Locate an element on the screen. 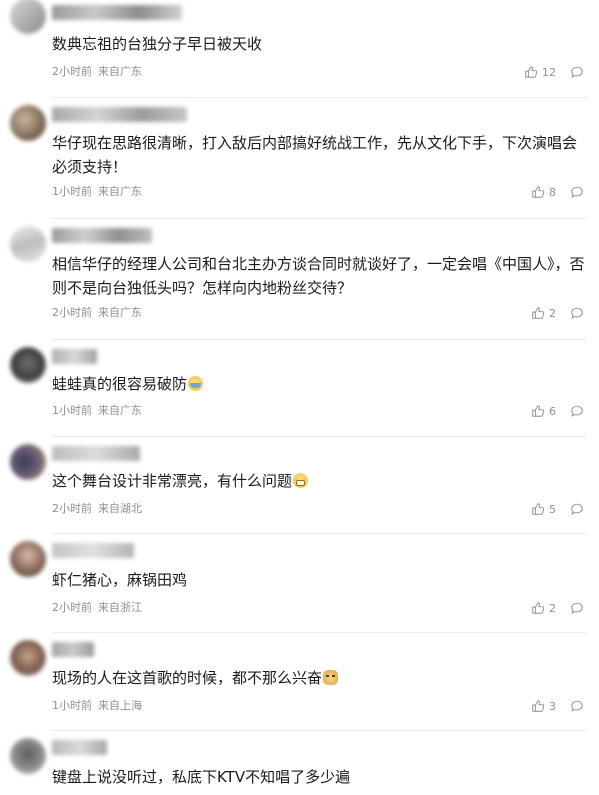  comment-text: 键盘上说没听过，私底下KTV不知唱了多少遍 is located at coordinates (201, 777).